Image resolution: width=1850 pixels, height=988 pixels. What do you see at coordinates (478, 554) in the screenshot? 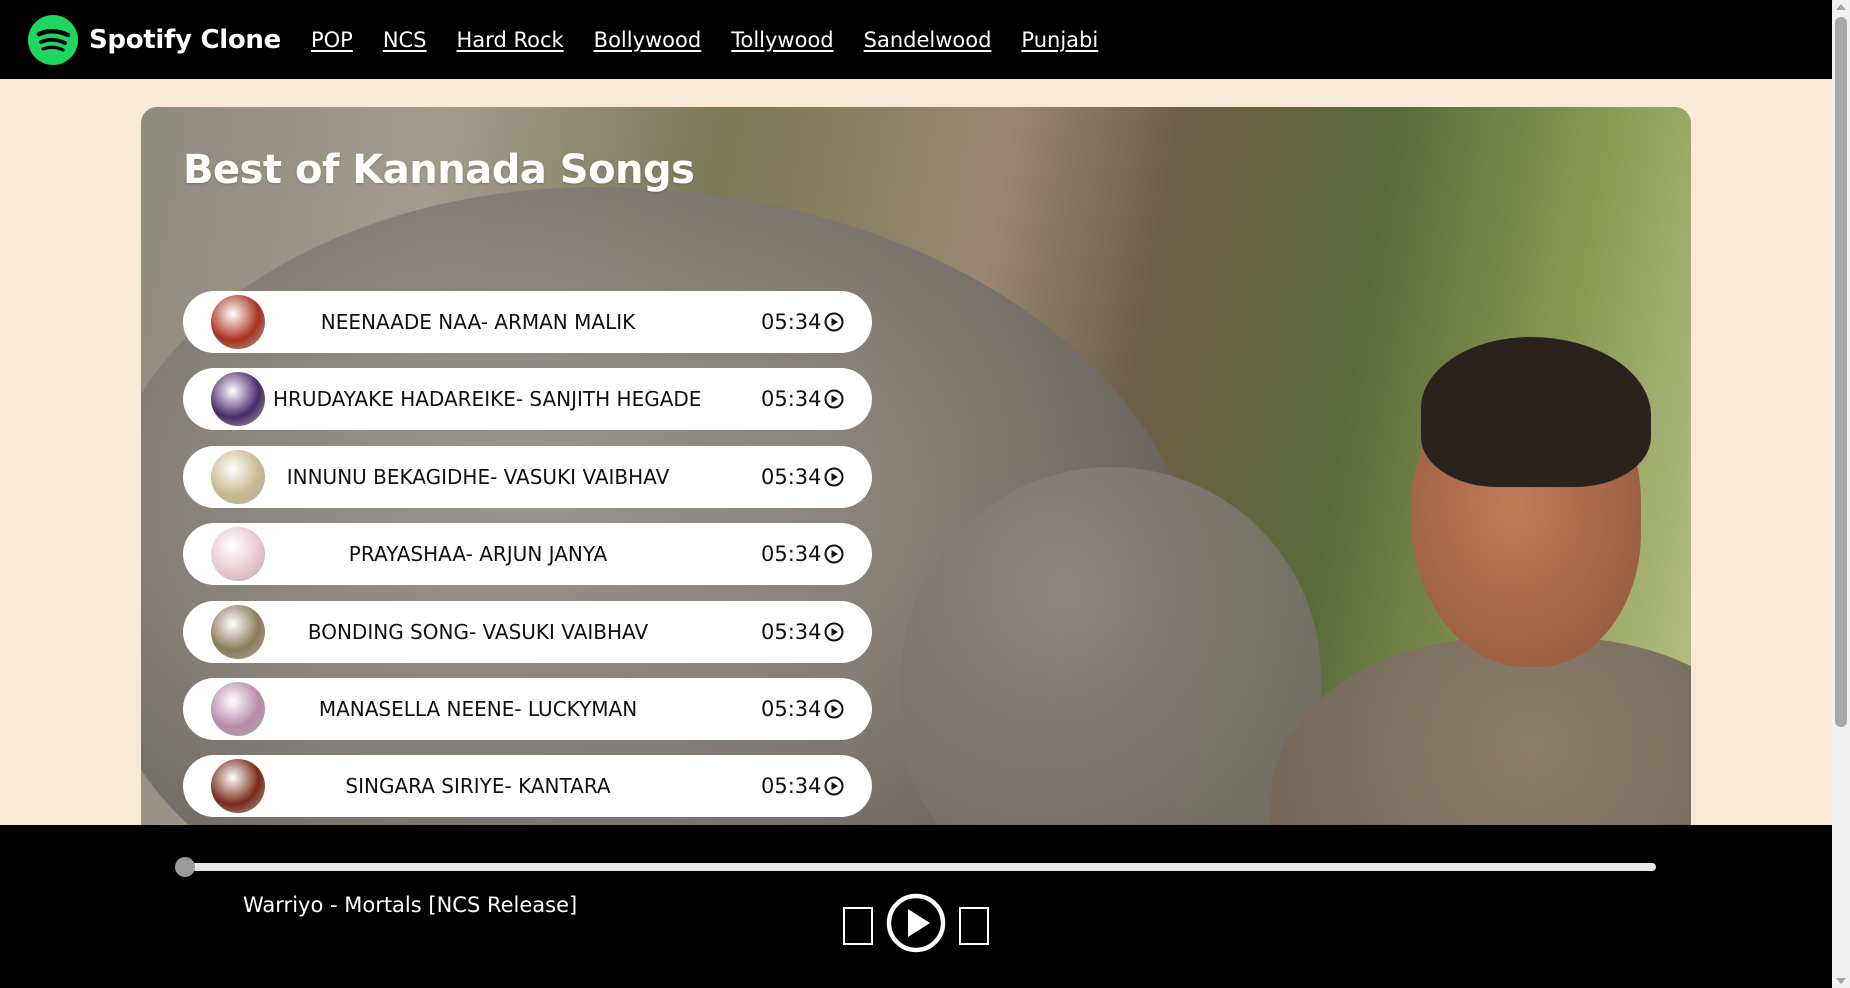
I see `song-title: PRAYASHAA- ARJUN JANYA` at bounding box center [478, 554].